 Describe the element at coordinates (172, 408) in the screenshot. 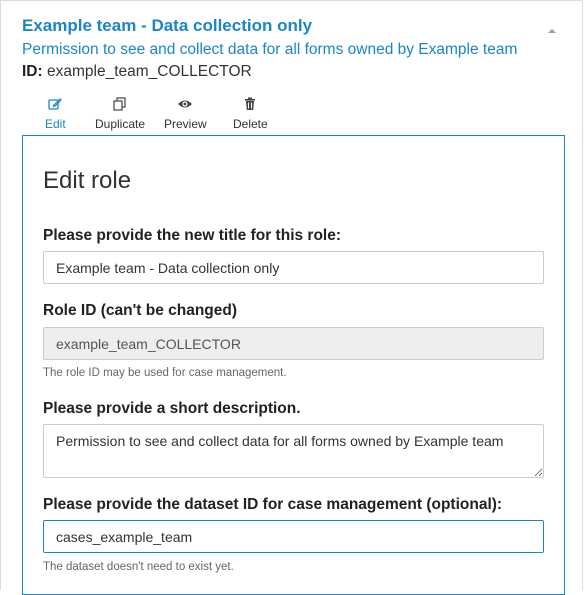

I see `description-field-label: Please provide a short description.` at that location.